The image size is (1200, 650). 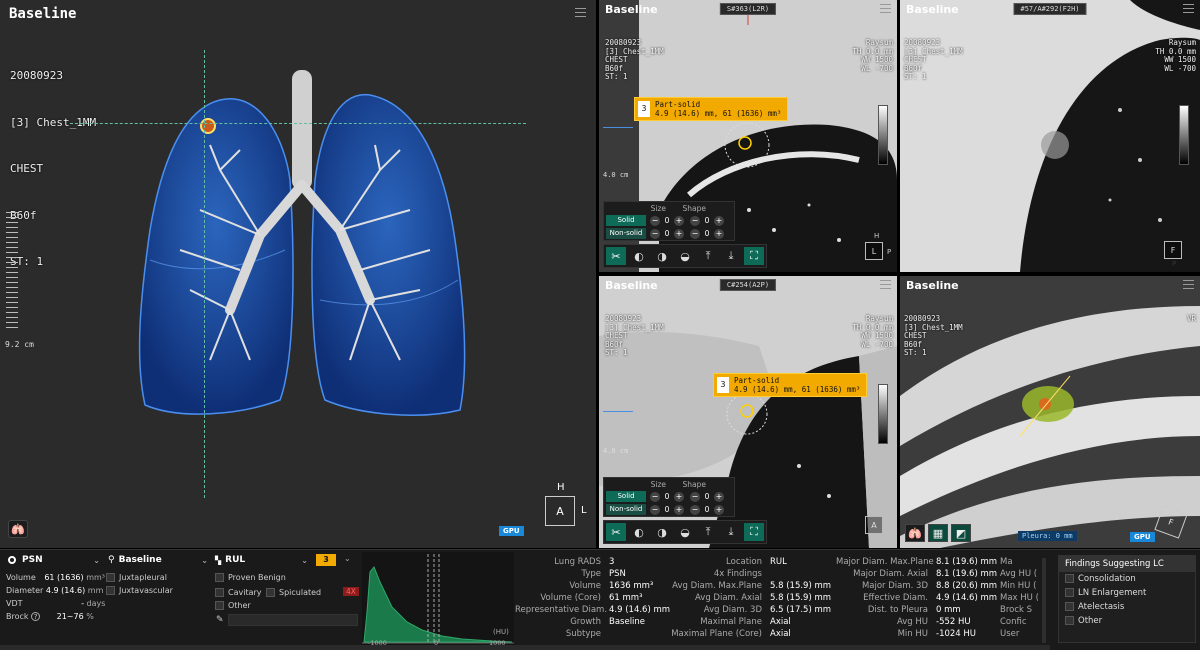 What do you see at coordinates (111, 560) in the screenshot?
I see `location-pin-icon: ⚲` at bounding box center [111, 560].